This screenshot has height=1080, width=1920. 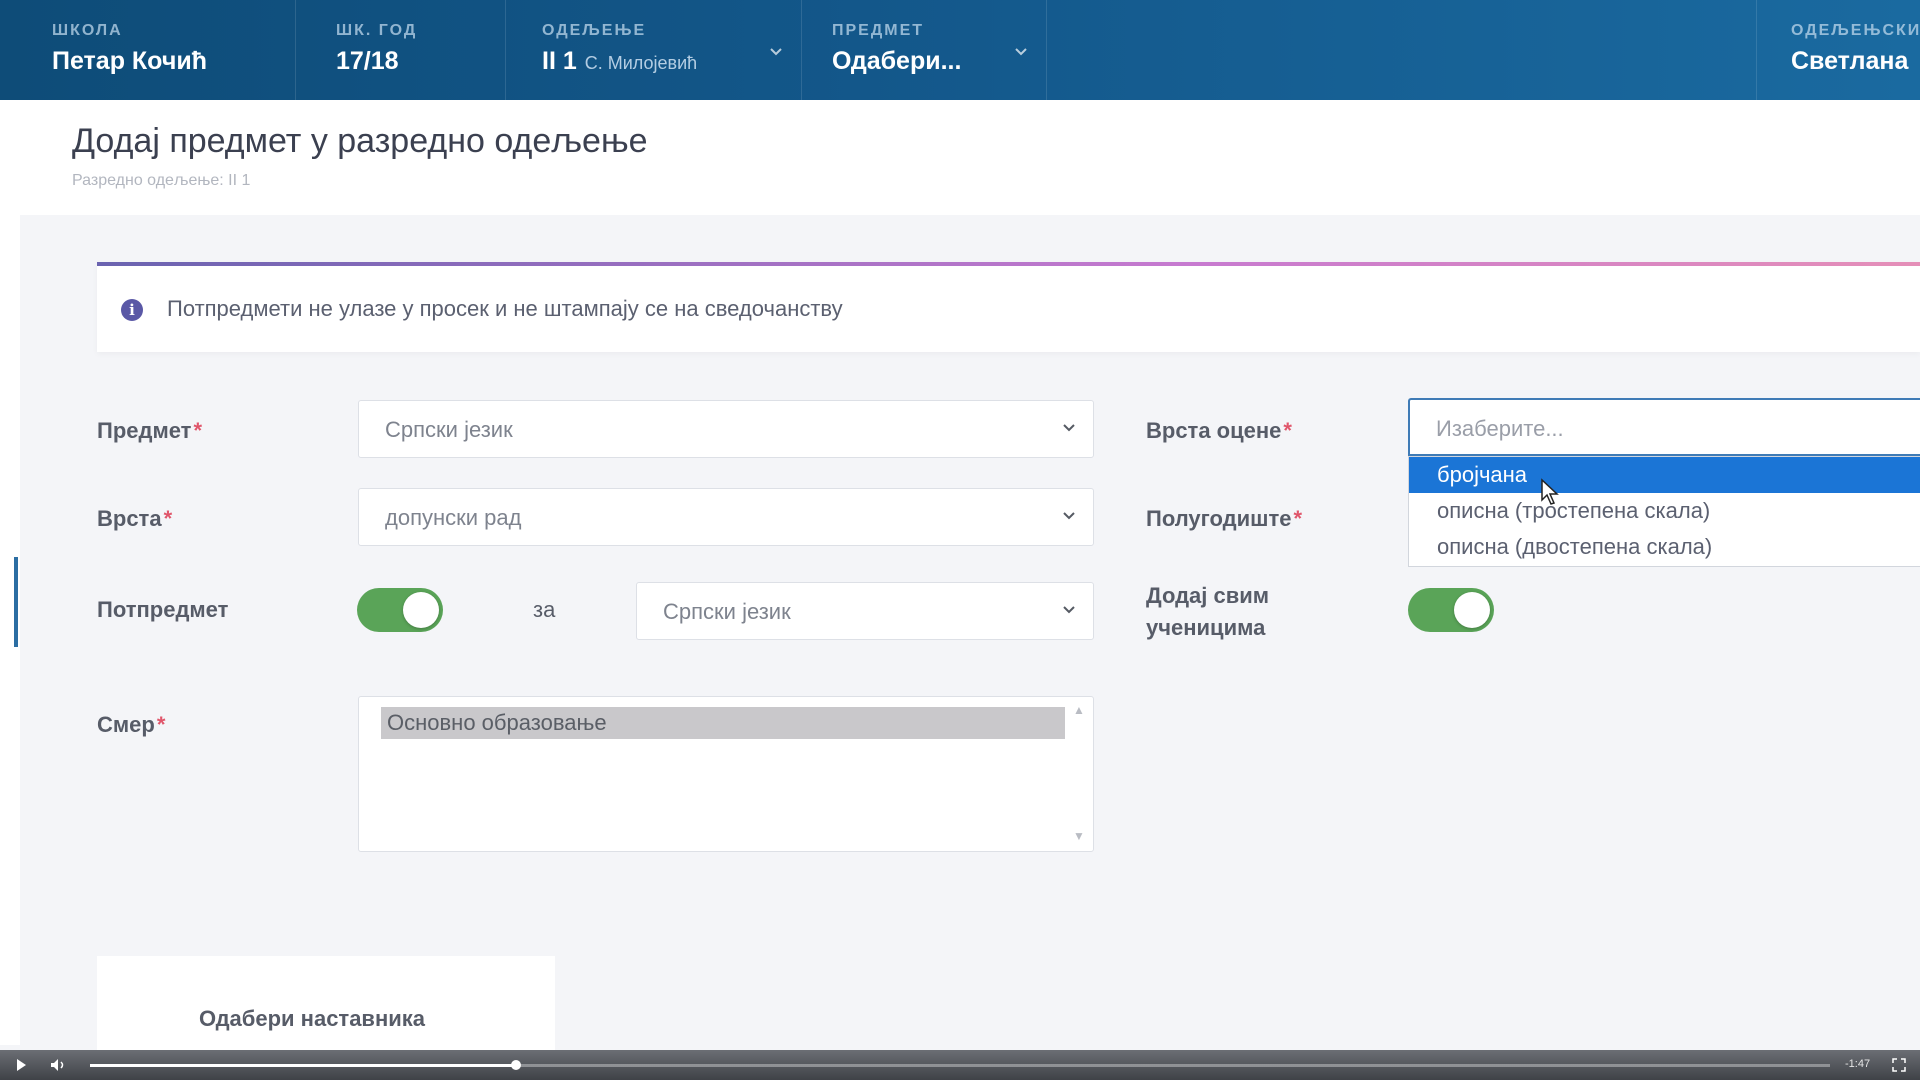 What do you see at coordinates (1664, 475) in the screenshot?
I see `grade-type-option: бројчана` at bounding box center [1664, 475].